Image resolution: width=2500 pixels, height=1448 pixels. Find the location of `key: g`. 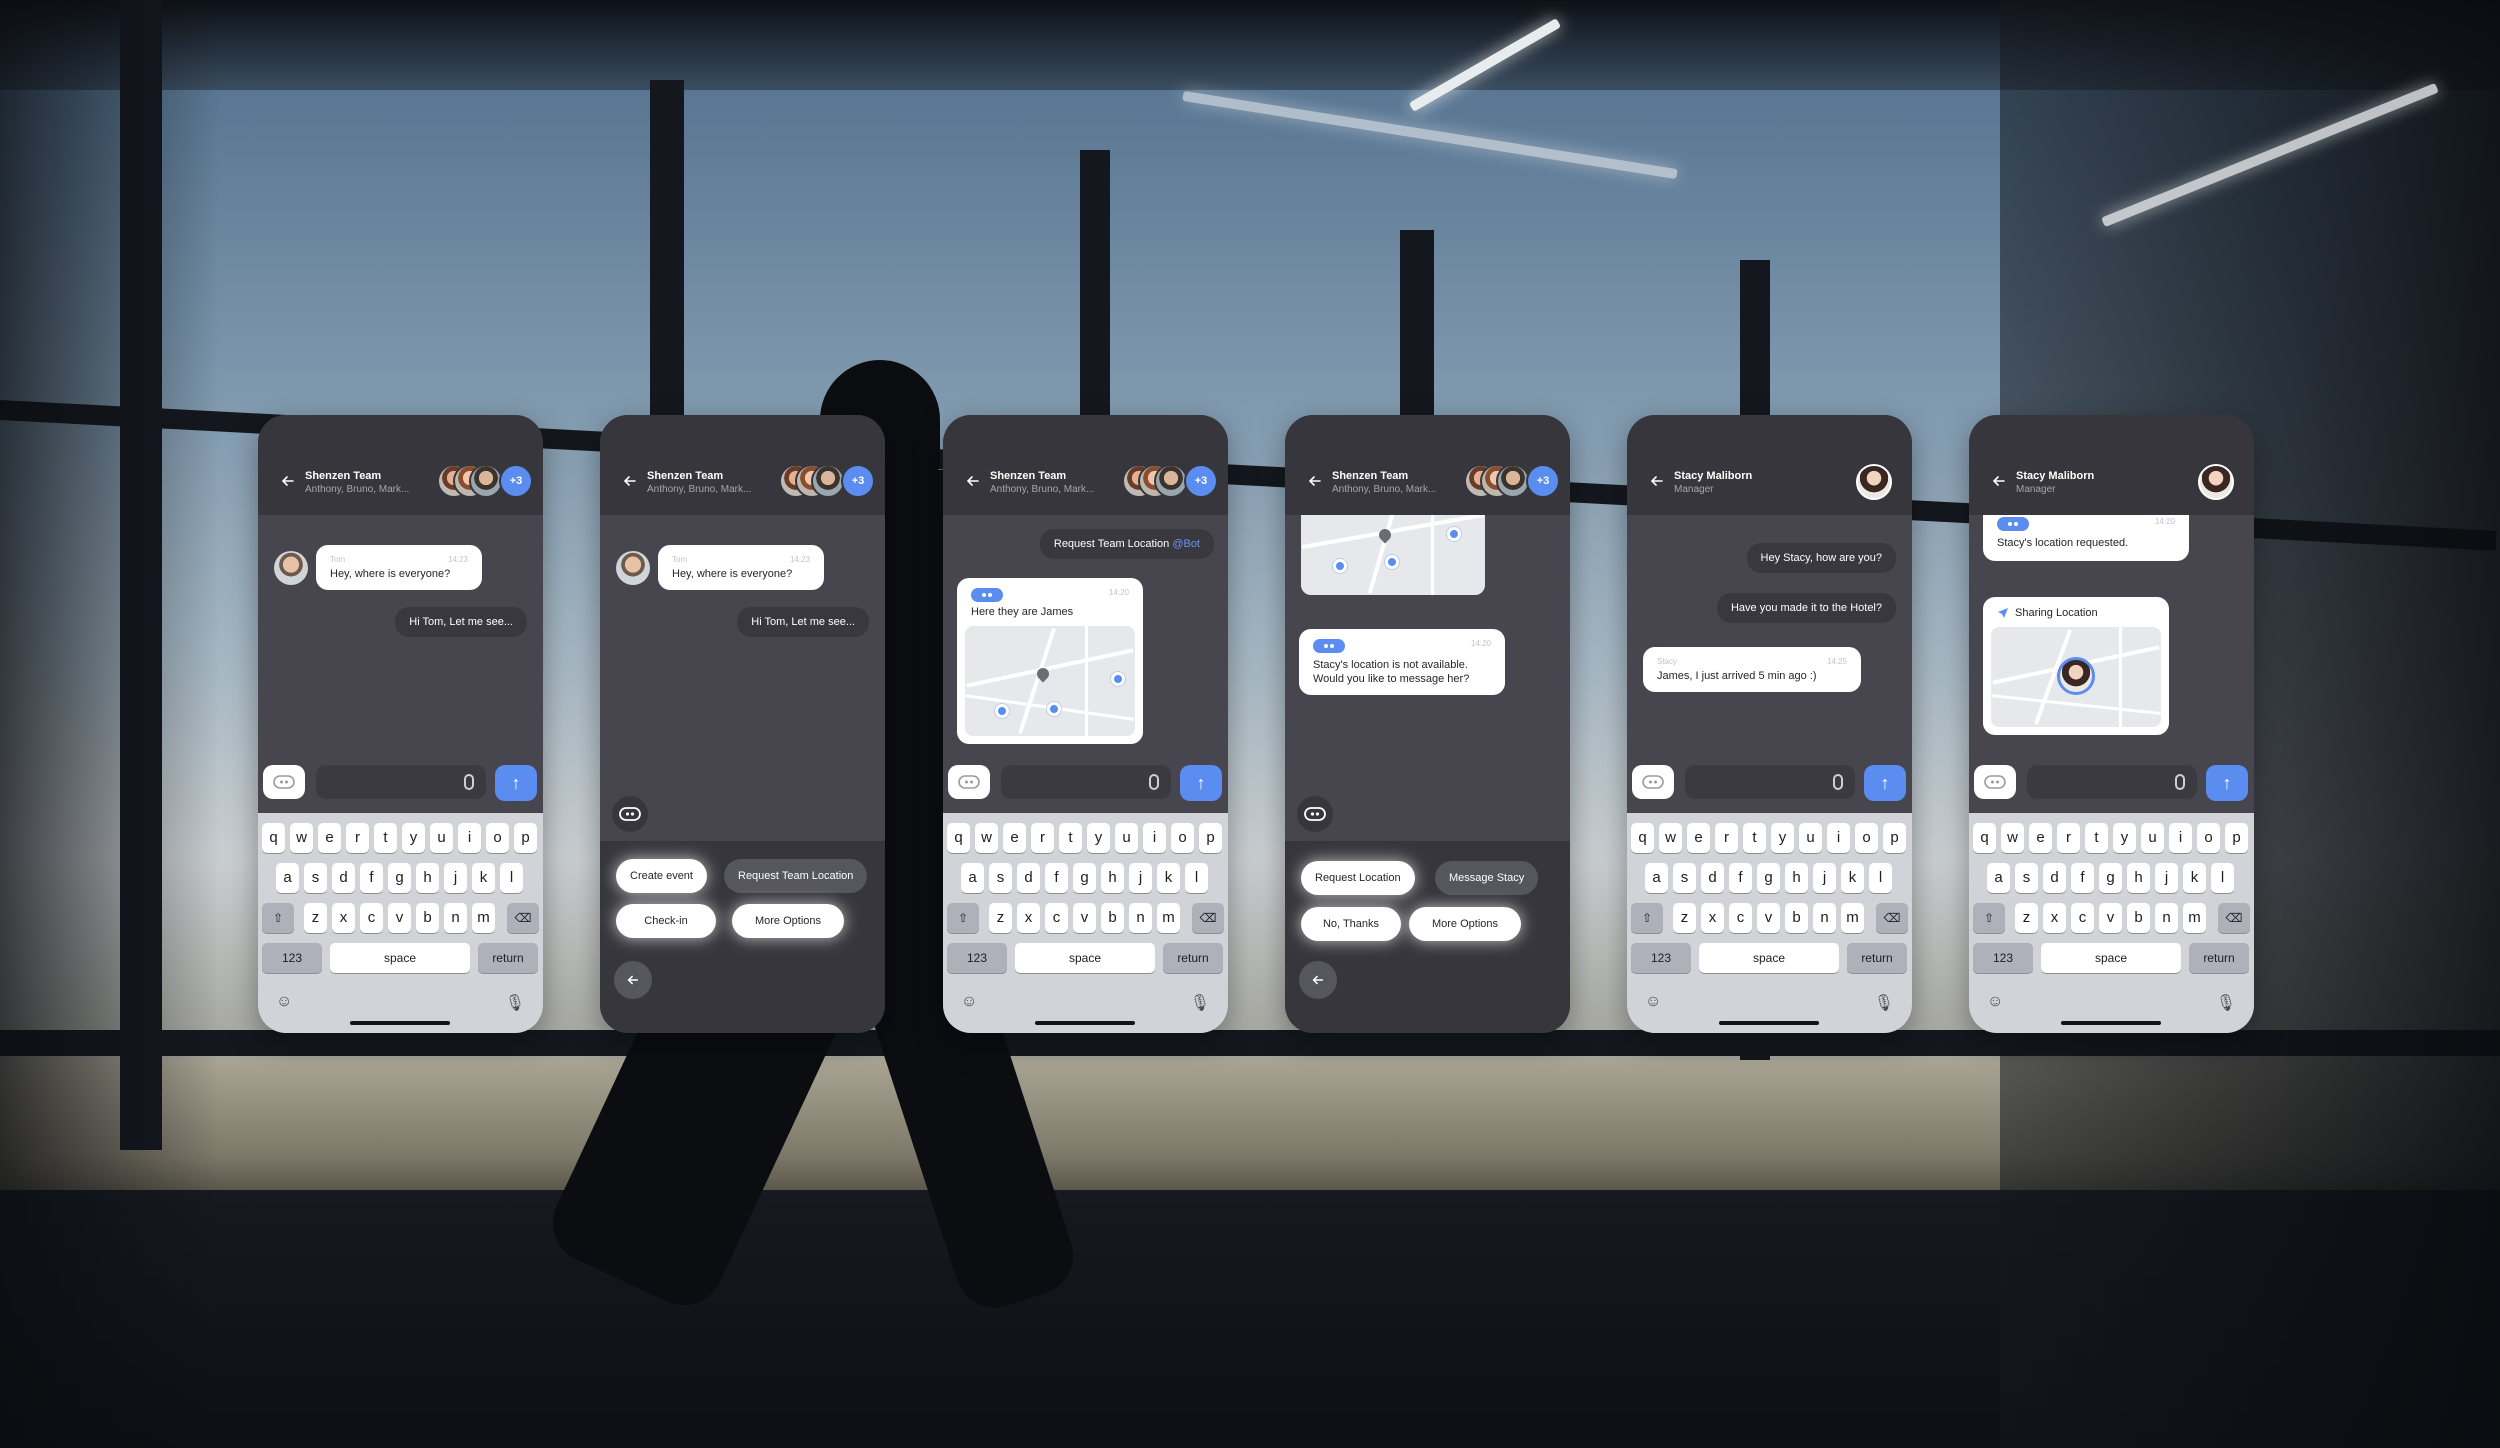

key: g is located at coordinates (399, 878).